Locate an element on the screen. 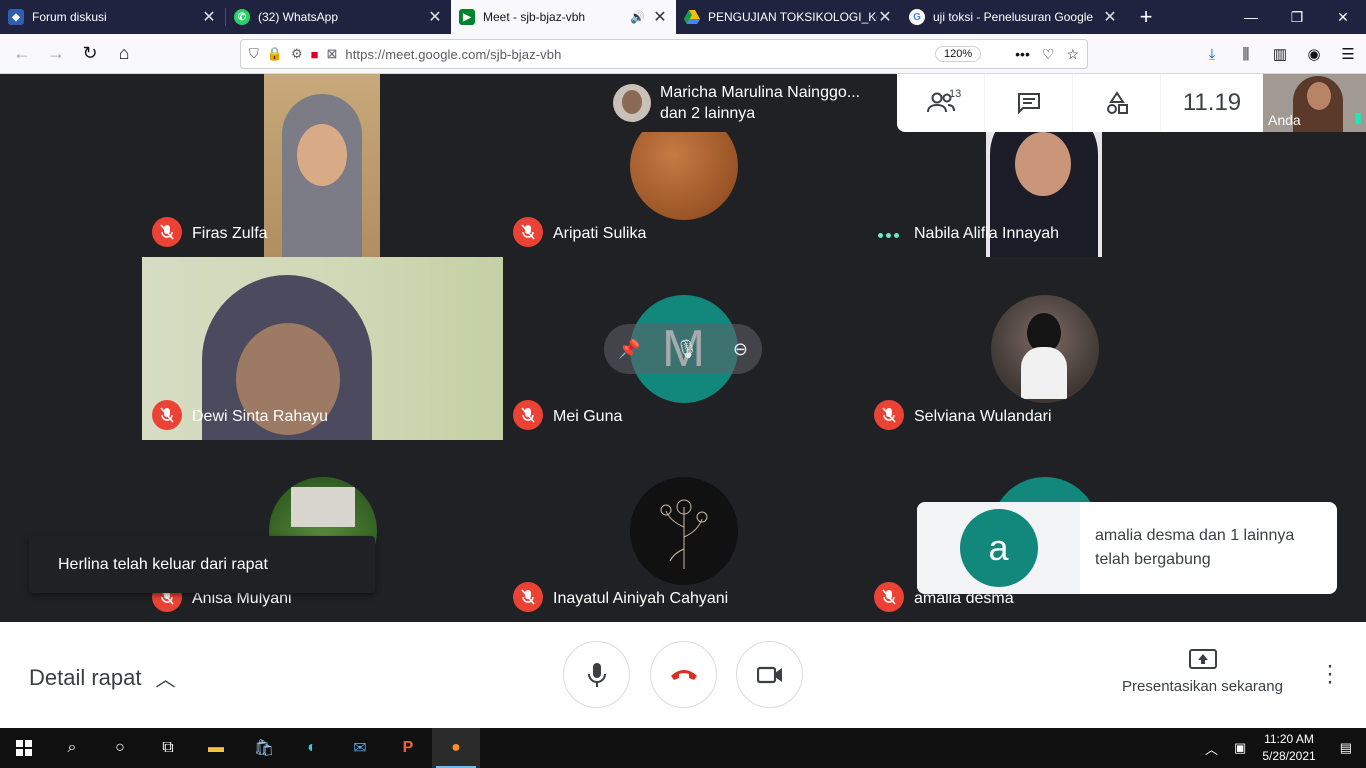  tab-forum-diskusi: ◆ Forum diskusi ✕ is located at coordinates (112, 17).